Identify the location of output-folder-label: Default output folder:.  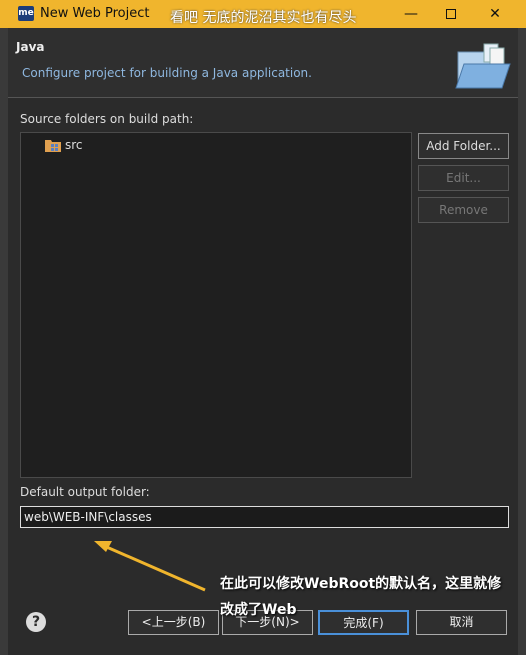
(85, 492).